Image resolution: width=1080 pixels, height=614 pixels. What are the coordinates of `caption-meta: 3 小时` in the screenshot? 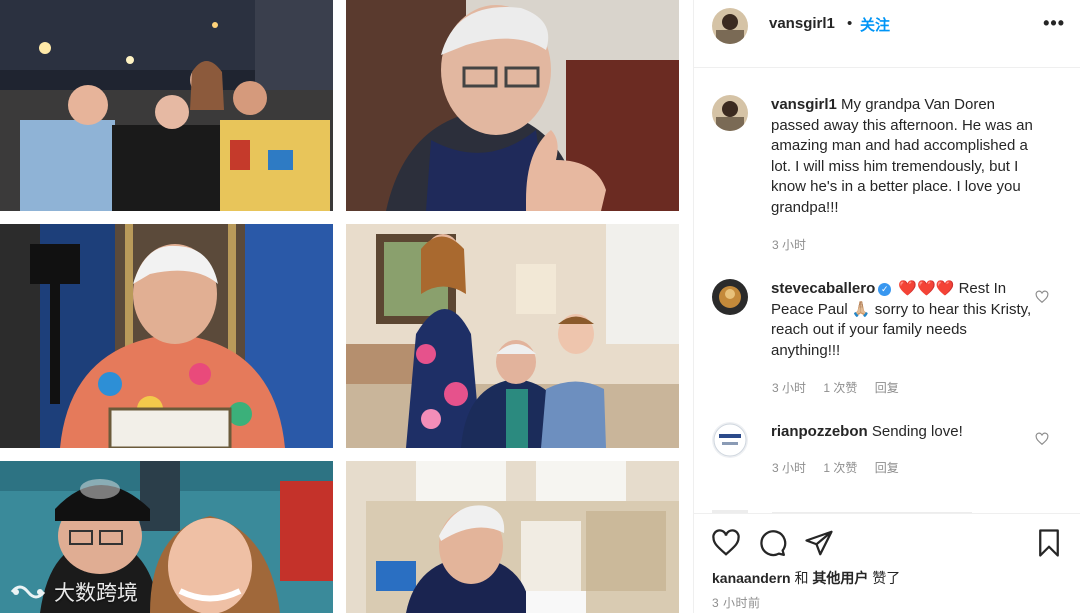 It's located at (796, 244).